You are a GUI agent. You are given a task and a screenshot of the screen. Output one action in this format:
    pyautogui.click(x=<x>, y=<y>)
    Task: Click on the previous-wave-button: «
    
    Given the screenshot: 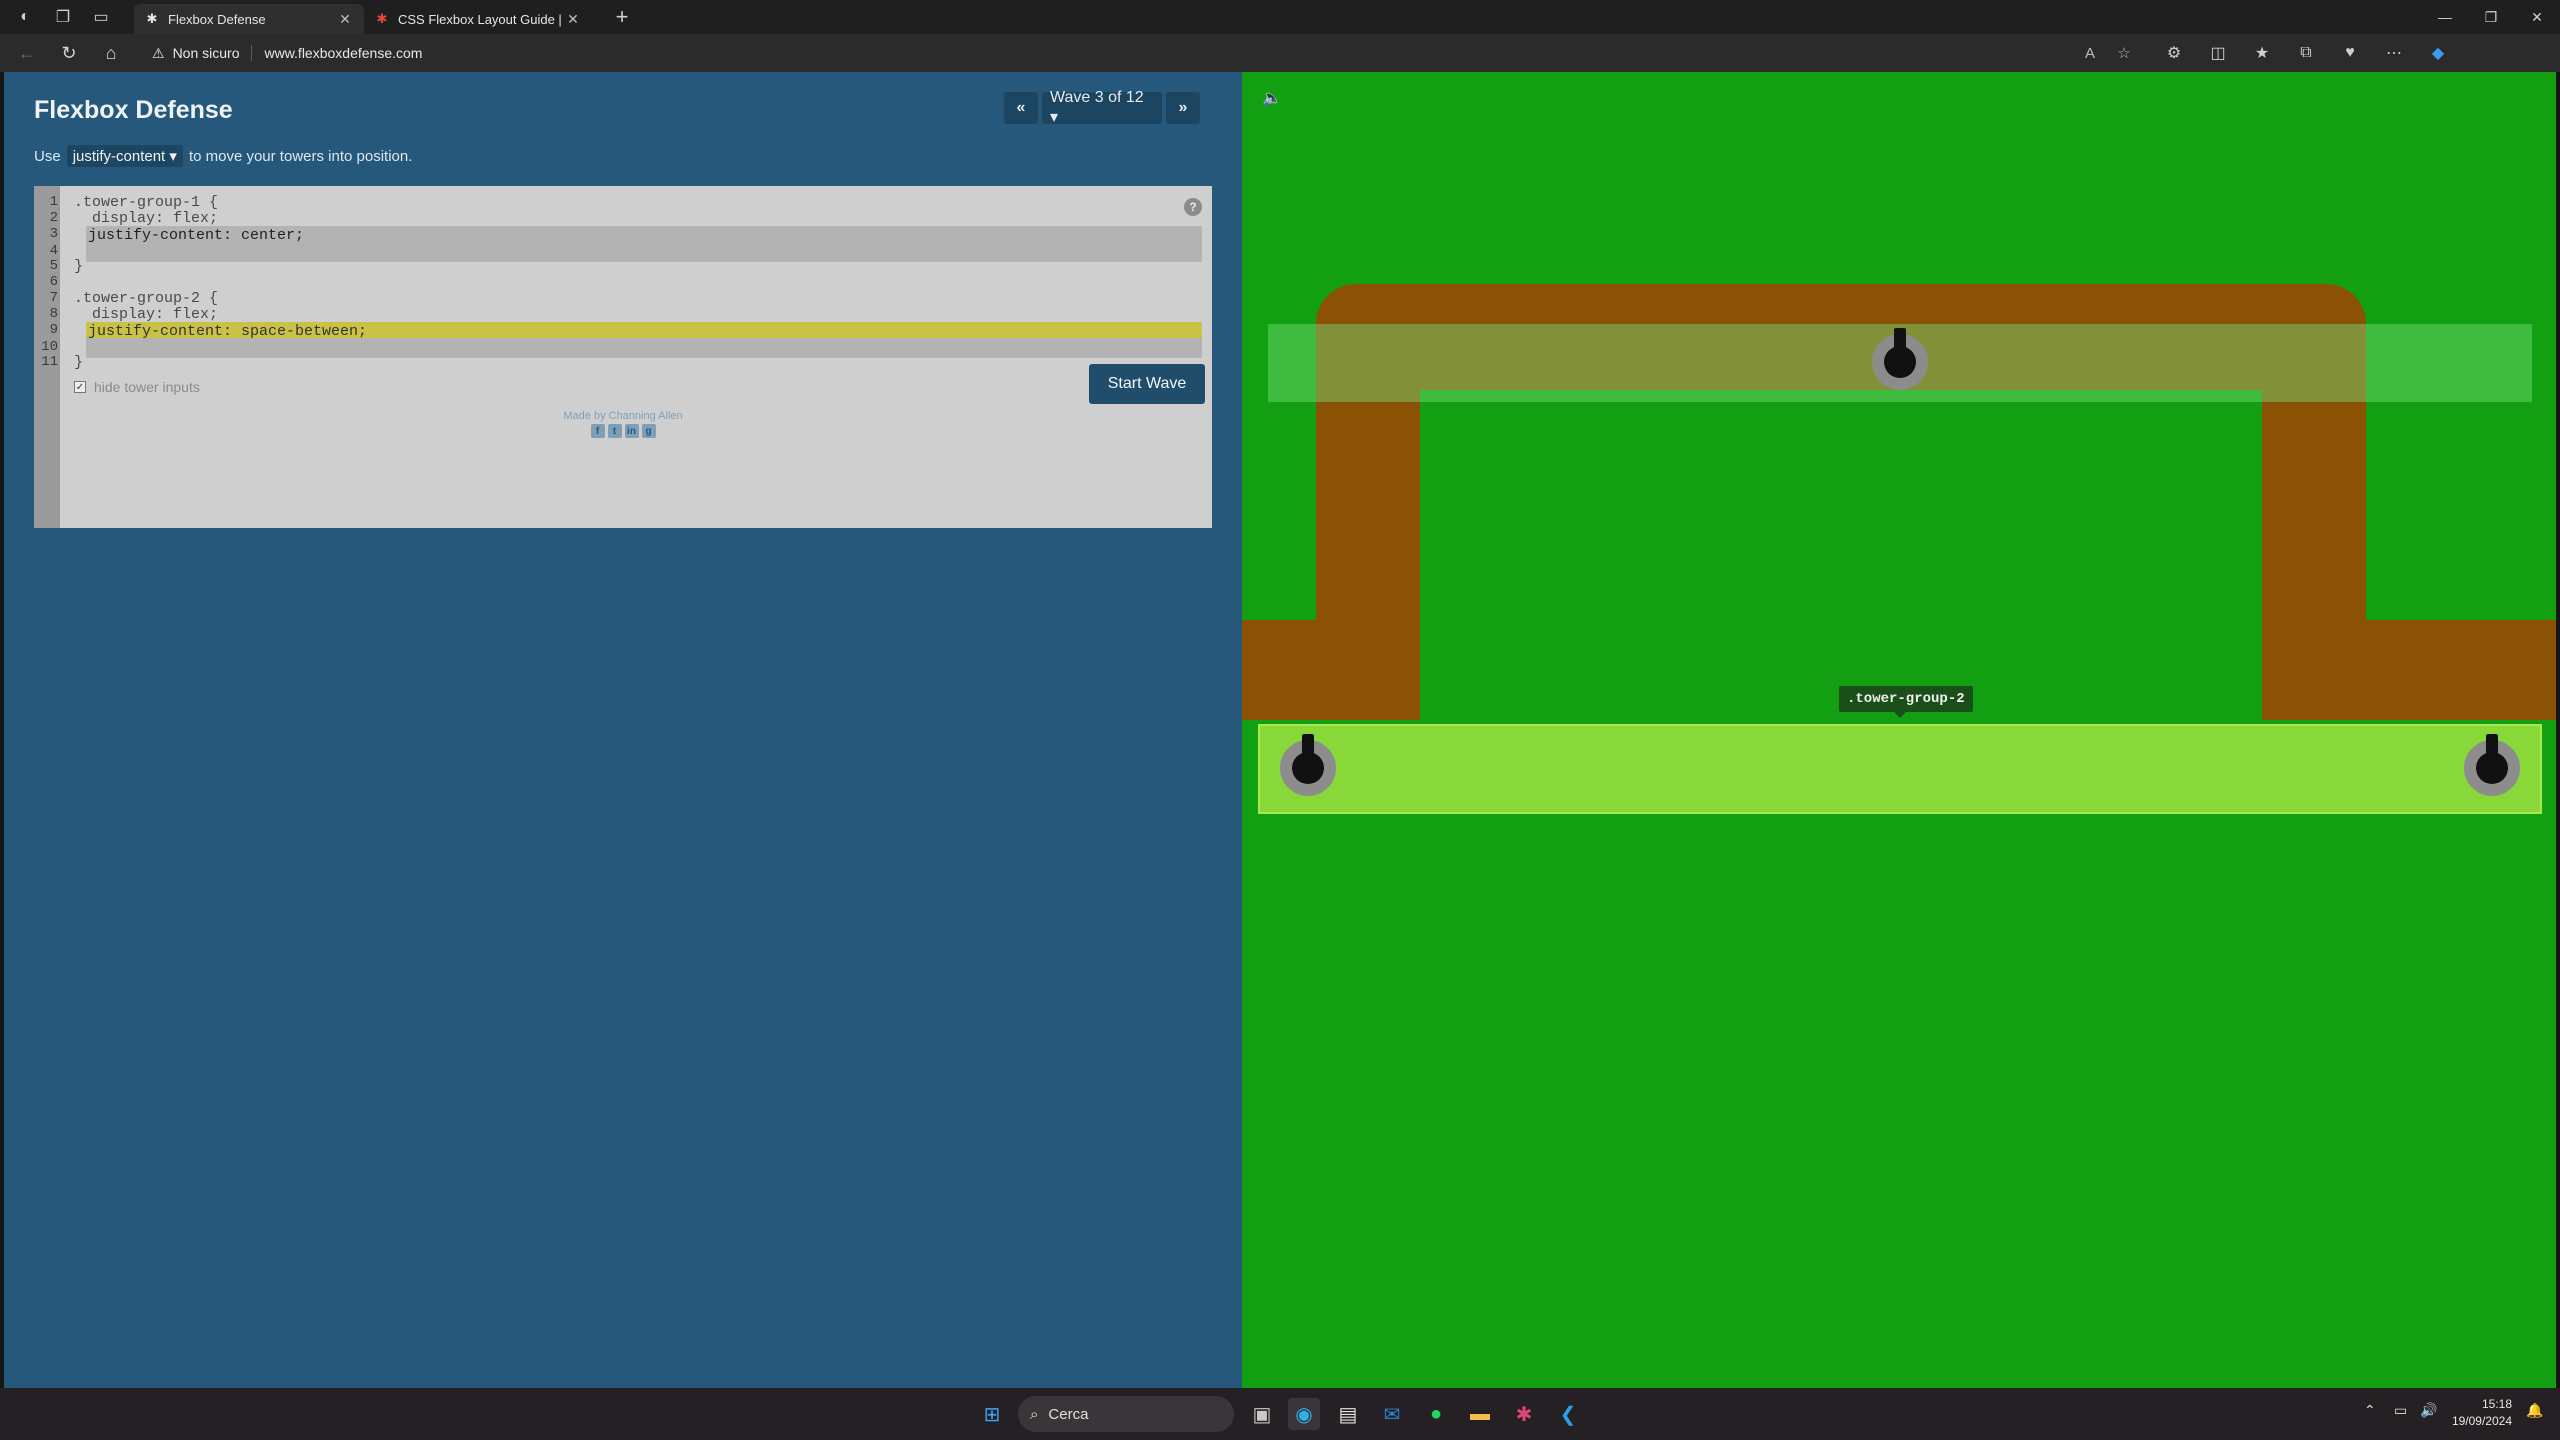 What is the action you would take?
    pyautogui.click(x=1021, y=108)
    